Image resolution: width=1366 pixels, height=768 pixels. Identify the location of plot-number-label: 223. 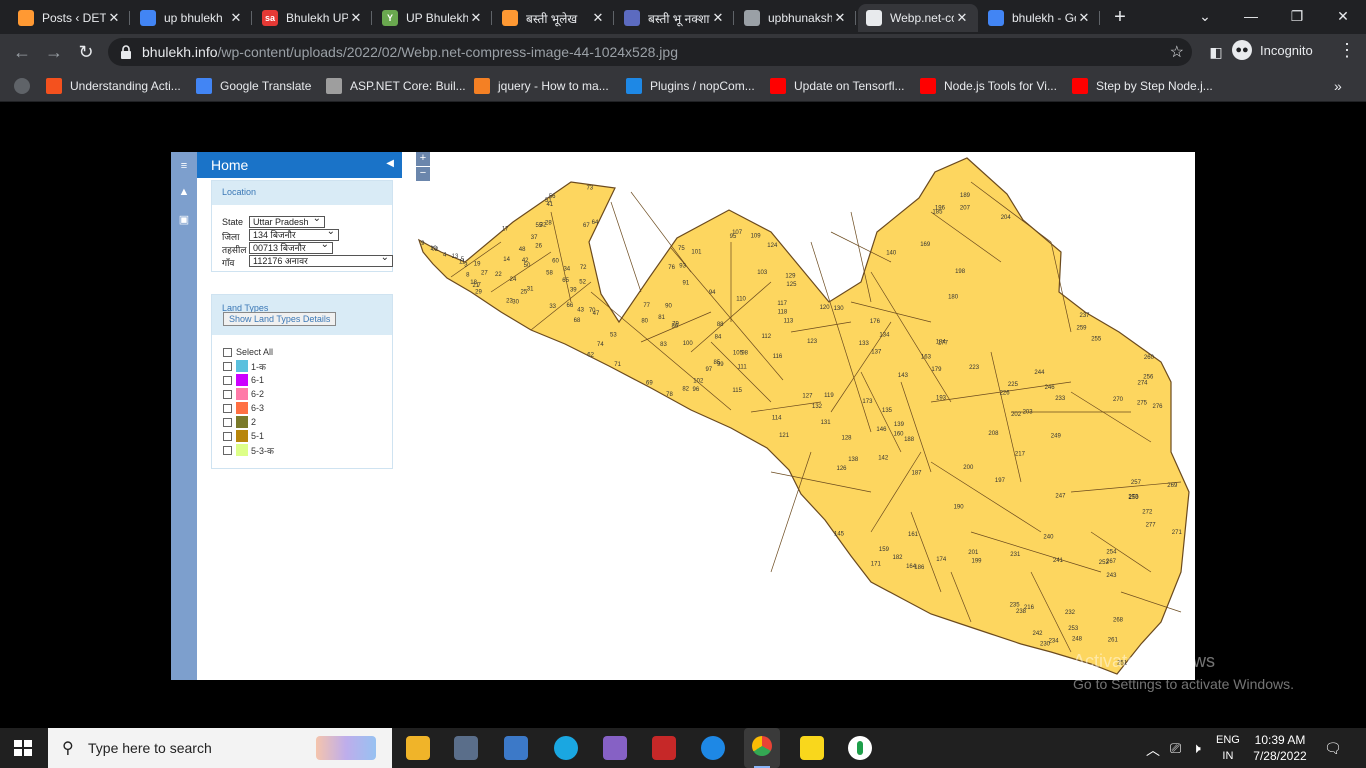
(974, 368).